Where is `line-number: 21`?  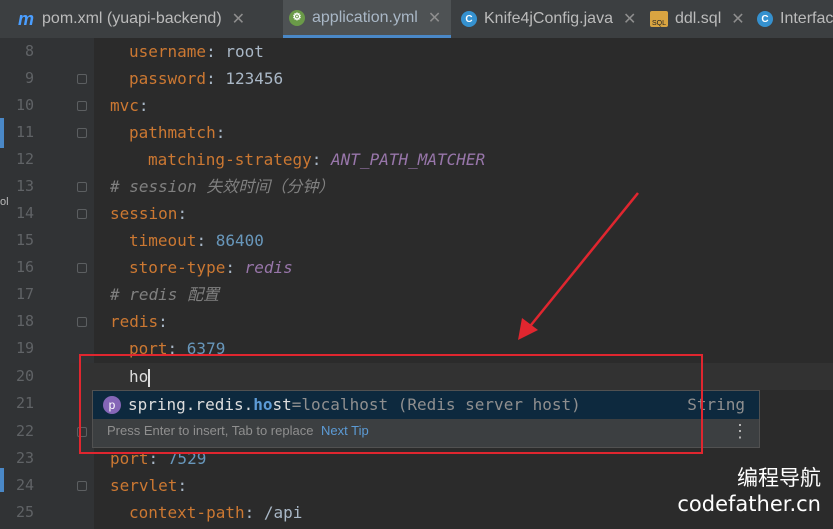
line-number: 21 is located at coordinates (24, 403).